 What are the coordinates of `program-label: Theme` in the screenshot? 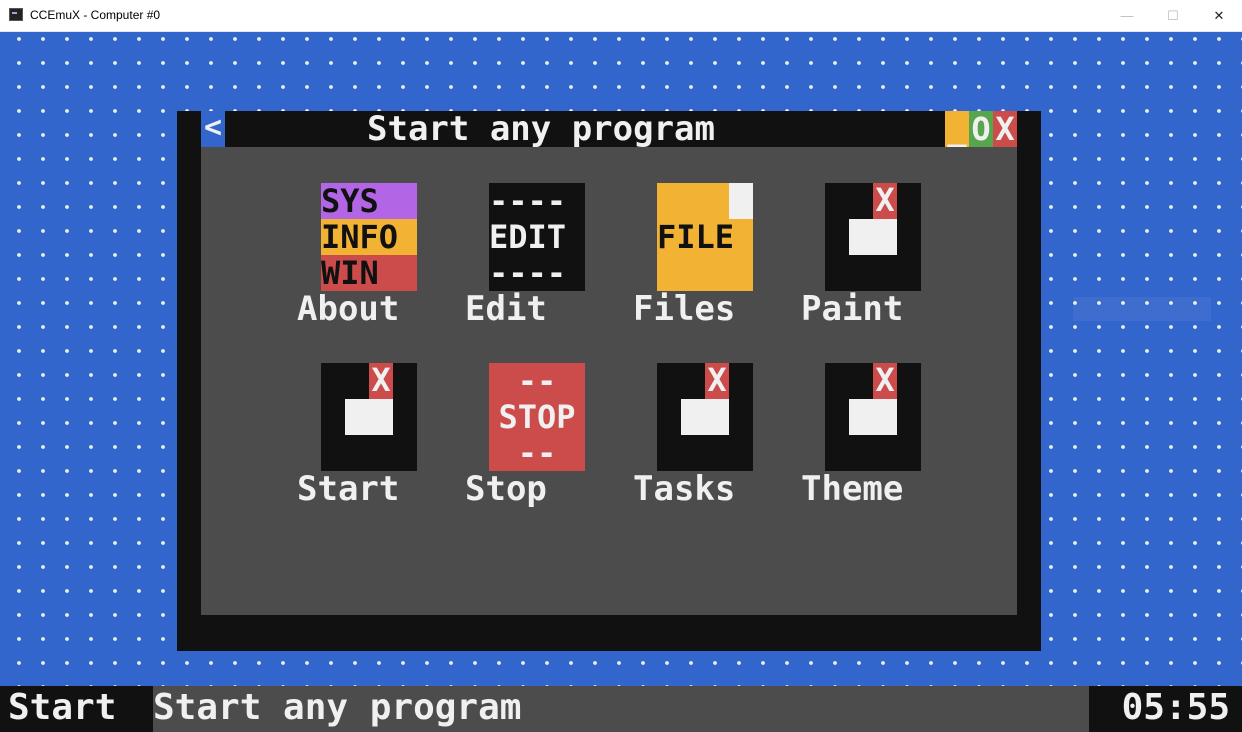 It's located at (852, 489).